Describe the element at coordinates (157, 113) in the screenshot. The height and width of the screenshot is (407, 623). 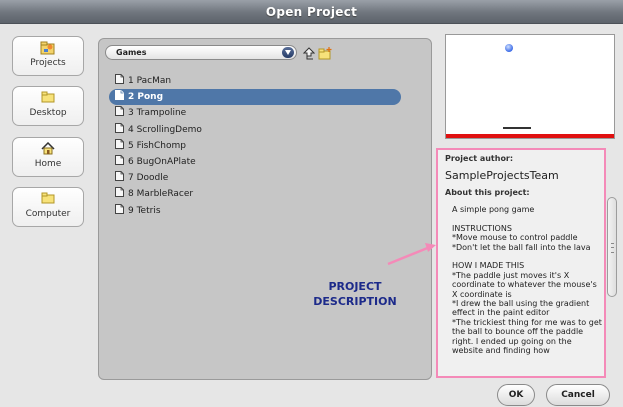
I see `file-item-label: 3 Trampoline` at that location.